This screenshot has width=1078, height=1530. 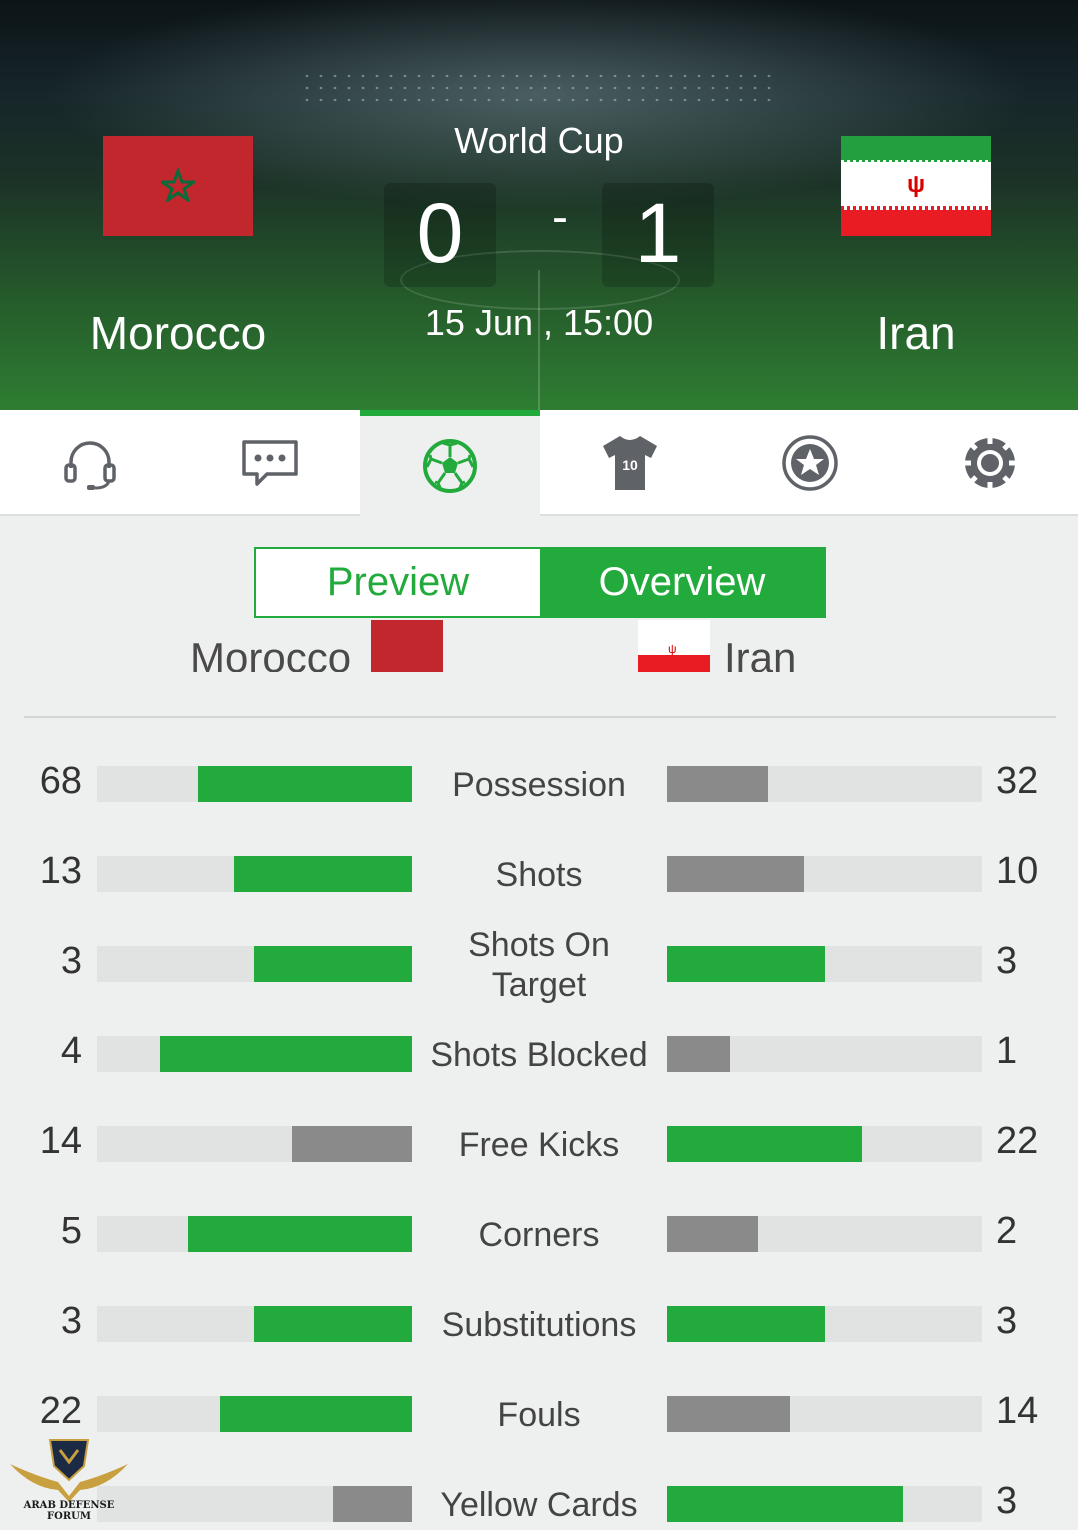 What do you see at coordinates (658, 233) in the screenshot?
I see `away-score: 1` at bounding box center [658, 233].